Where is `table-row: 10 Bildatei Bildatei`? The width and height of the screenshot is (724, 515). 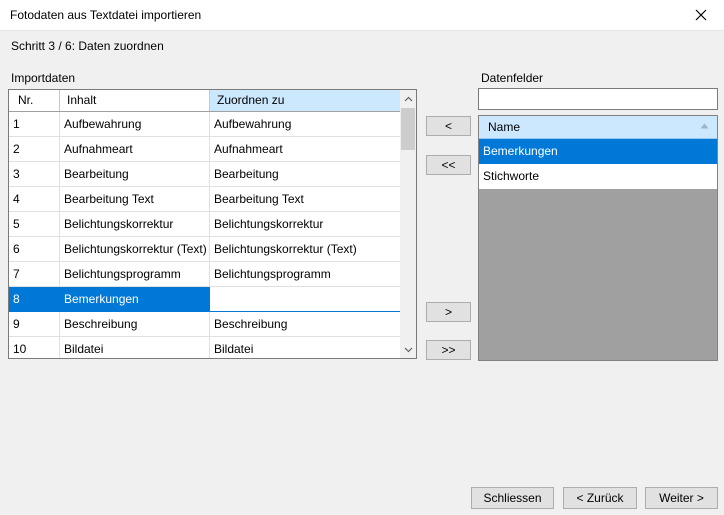
table-row: 10 Bildatei Bildatei is located at coordinates (205, 347).